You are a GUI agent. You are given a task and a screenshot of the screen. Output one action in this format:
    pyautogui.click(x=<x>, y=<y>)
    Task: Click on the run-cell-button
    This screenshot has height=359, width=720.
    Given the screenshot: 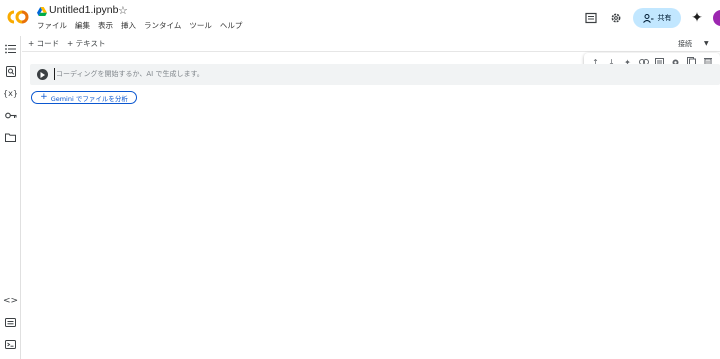 What is the action you would take?
    pyautogui.click(x=42, y=74)
    